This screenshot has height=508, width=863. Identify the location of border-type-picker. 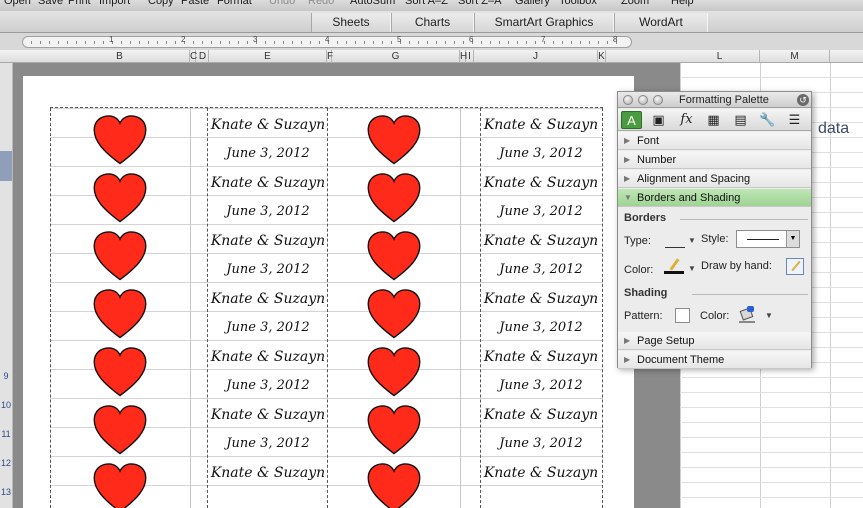
(675, 241).